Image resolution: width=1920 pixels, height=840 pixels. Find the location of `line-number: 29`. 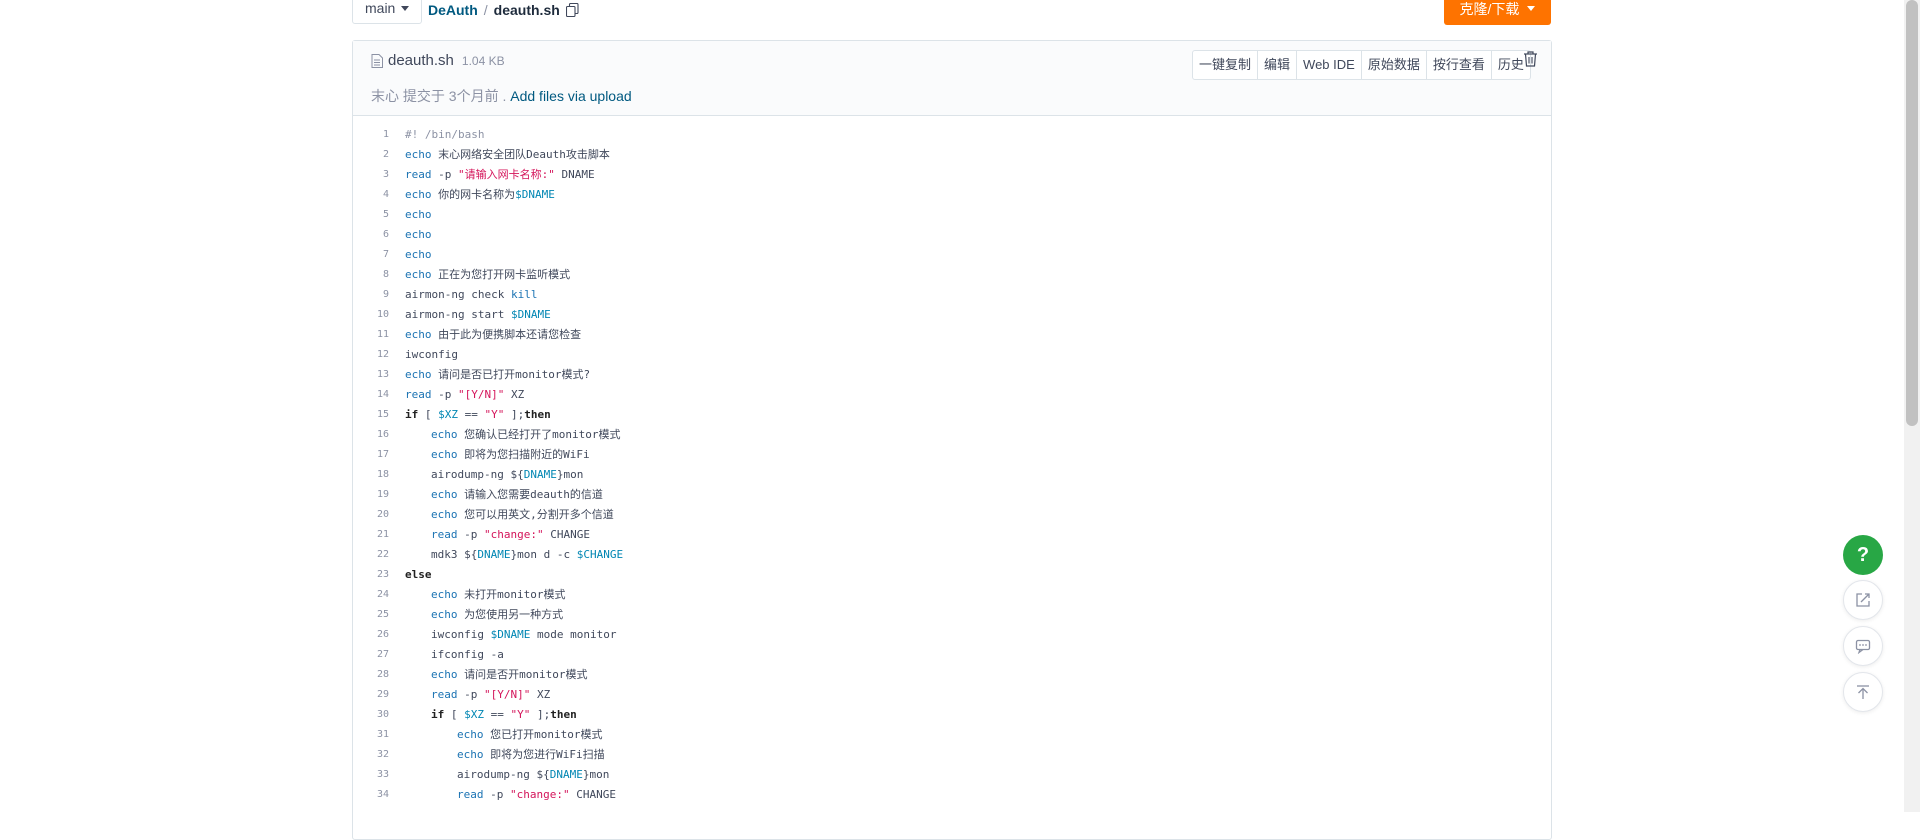

line-number: 29 is located at coordinates (371, 695).